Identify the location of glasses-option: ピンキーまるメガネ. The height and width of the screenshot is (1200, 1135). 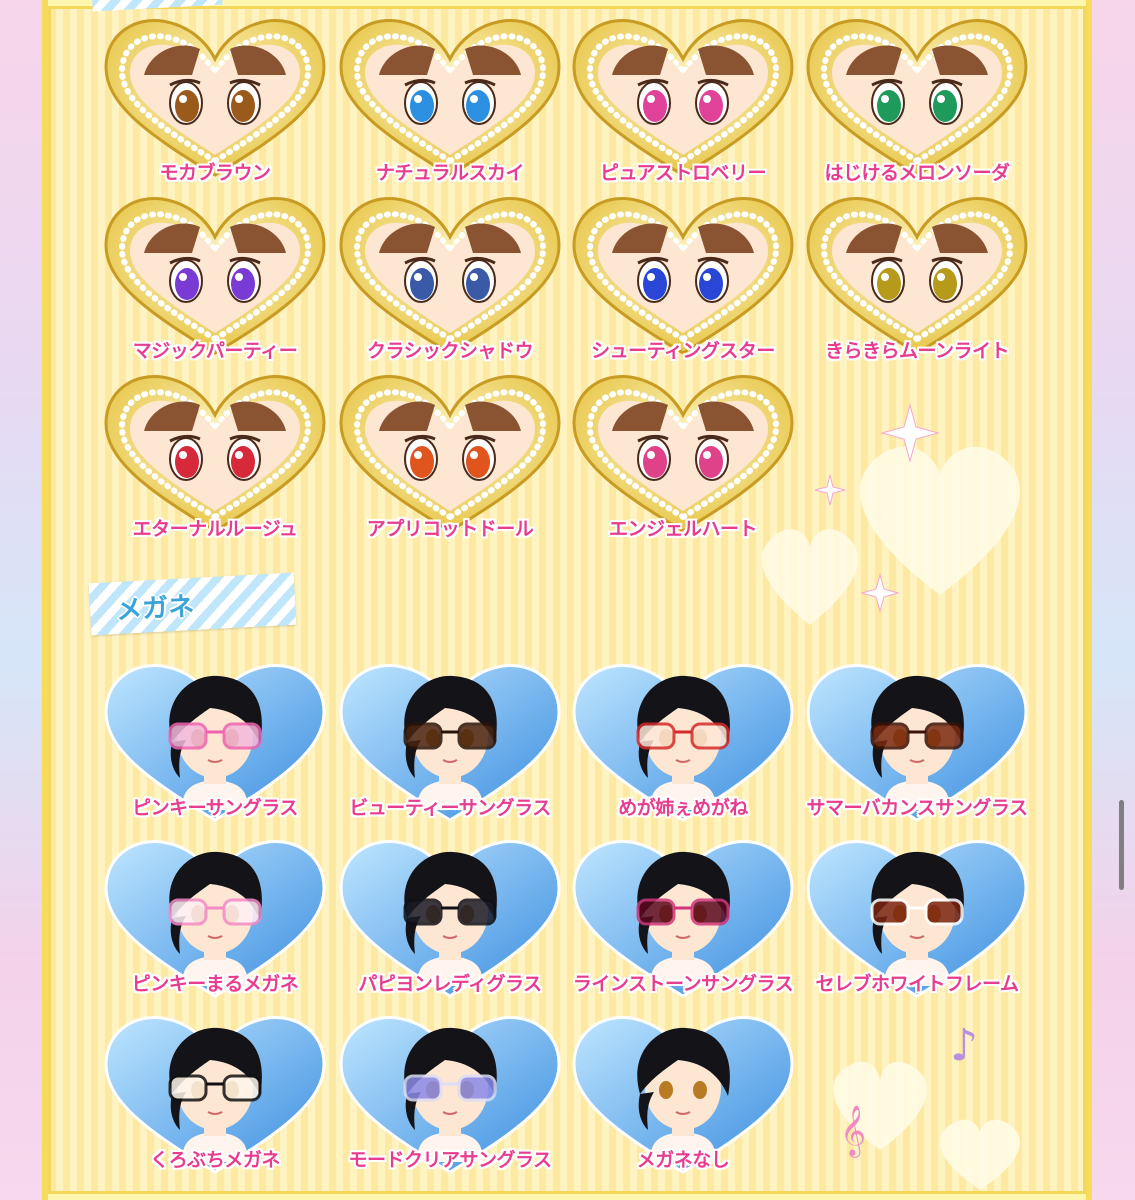
(215, 926).